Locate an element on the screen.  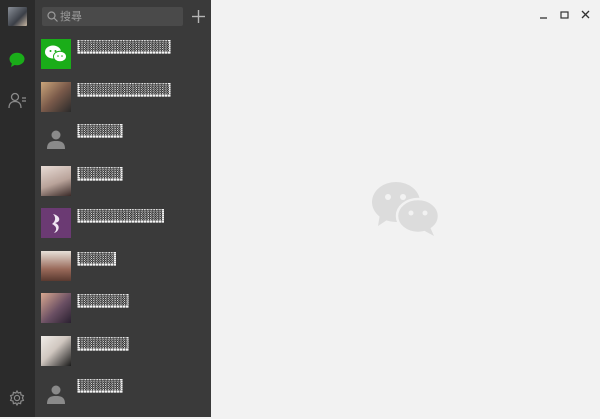
wechat-watermark-icon is located at coordinates (406, 211).